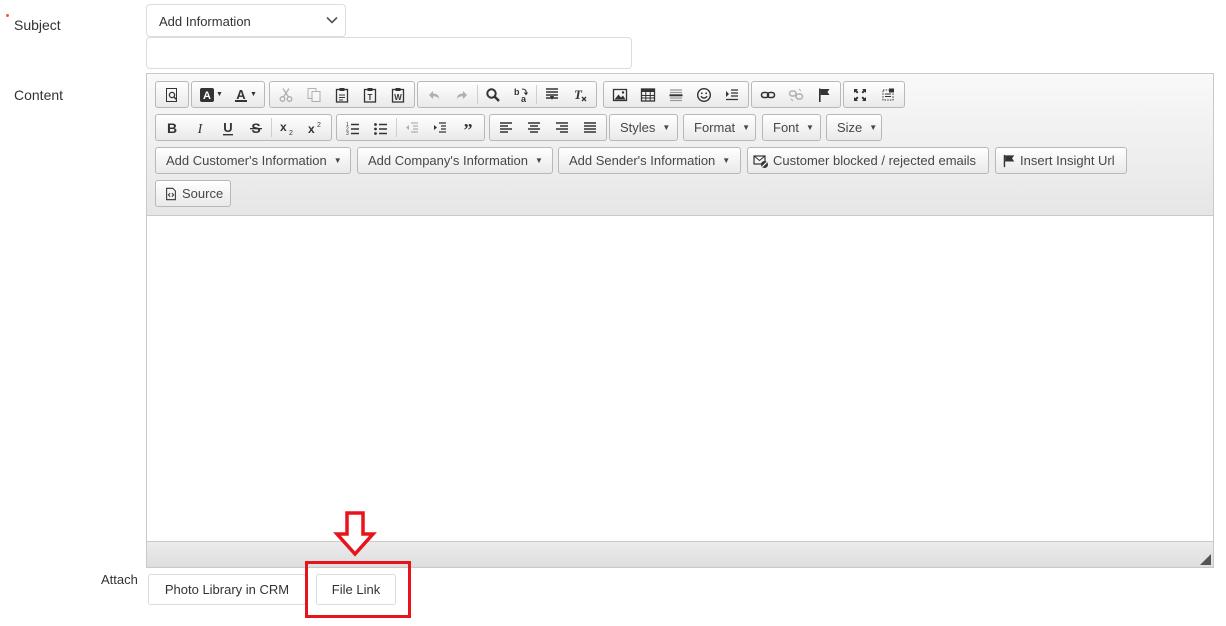 Image resolution: width=1226 pixels, height=626 pixels. What do you see at coordinates (462, 94) in the screenshot?
I see `redo-icon` at bounding box center [462, 94].